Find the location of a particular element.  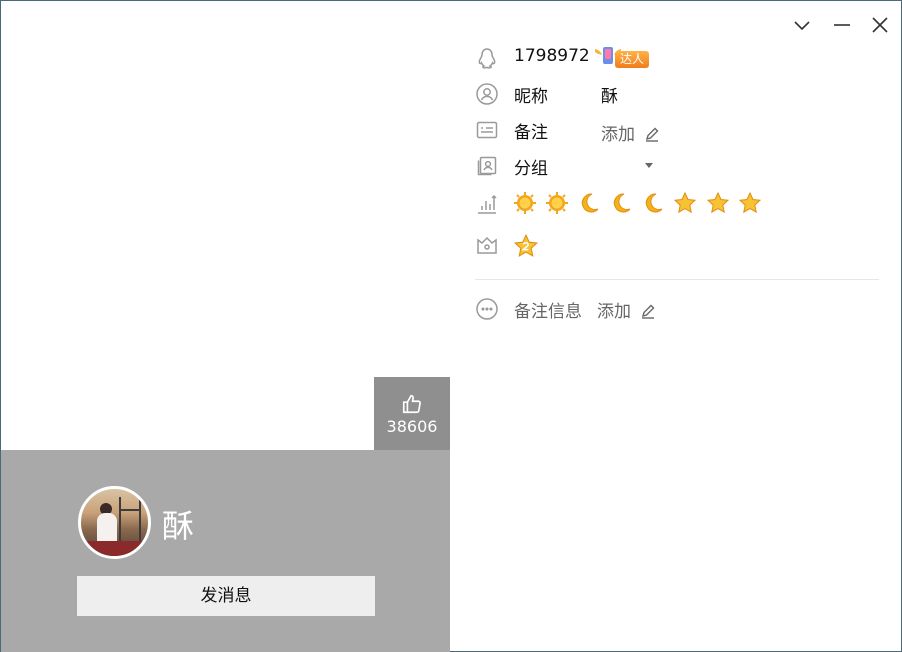

crown-icon is located at coordinates (487, 245).